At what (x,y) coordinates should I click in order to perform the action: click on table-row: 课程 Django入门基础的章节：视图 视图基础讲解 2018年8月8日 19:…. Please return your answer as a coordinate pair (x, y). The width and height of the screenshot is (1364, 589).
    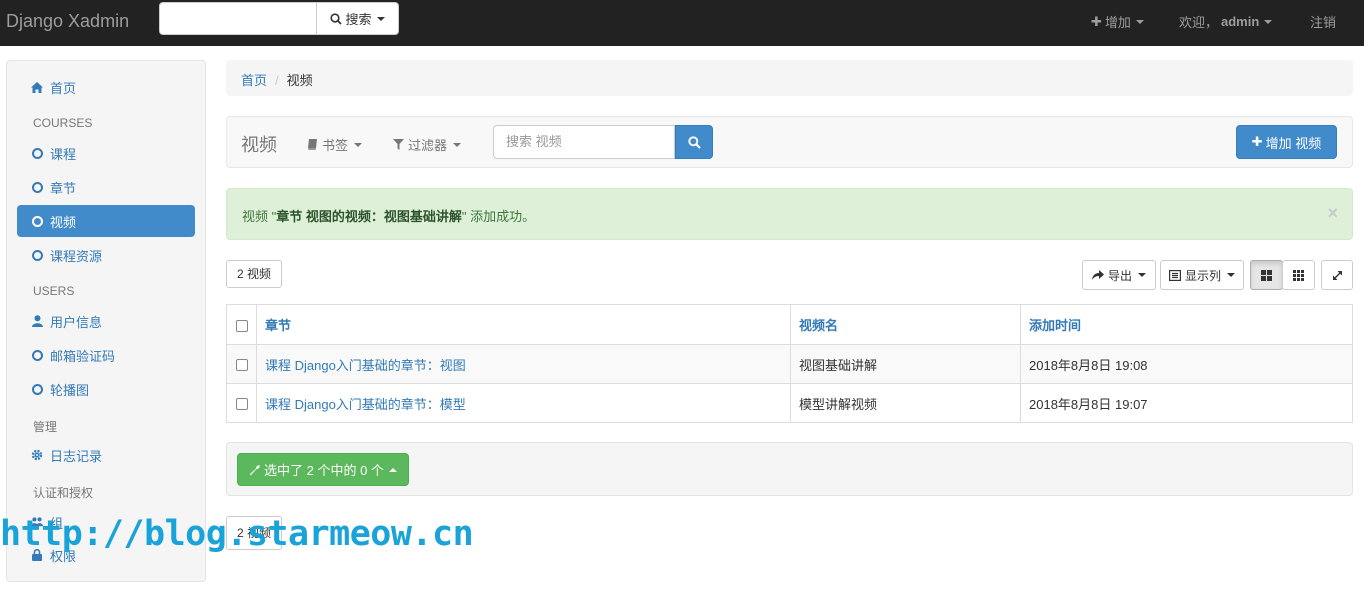
    Looking at the image, I should click on (789, 364).